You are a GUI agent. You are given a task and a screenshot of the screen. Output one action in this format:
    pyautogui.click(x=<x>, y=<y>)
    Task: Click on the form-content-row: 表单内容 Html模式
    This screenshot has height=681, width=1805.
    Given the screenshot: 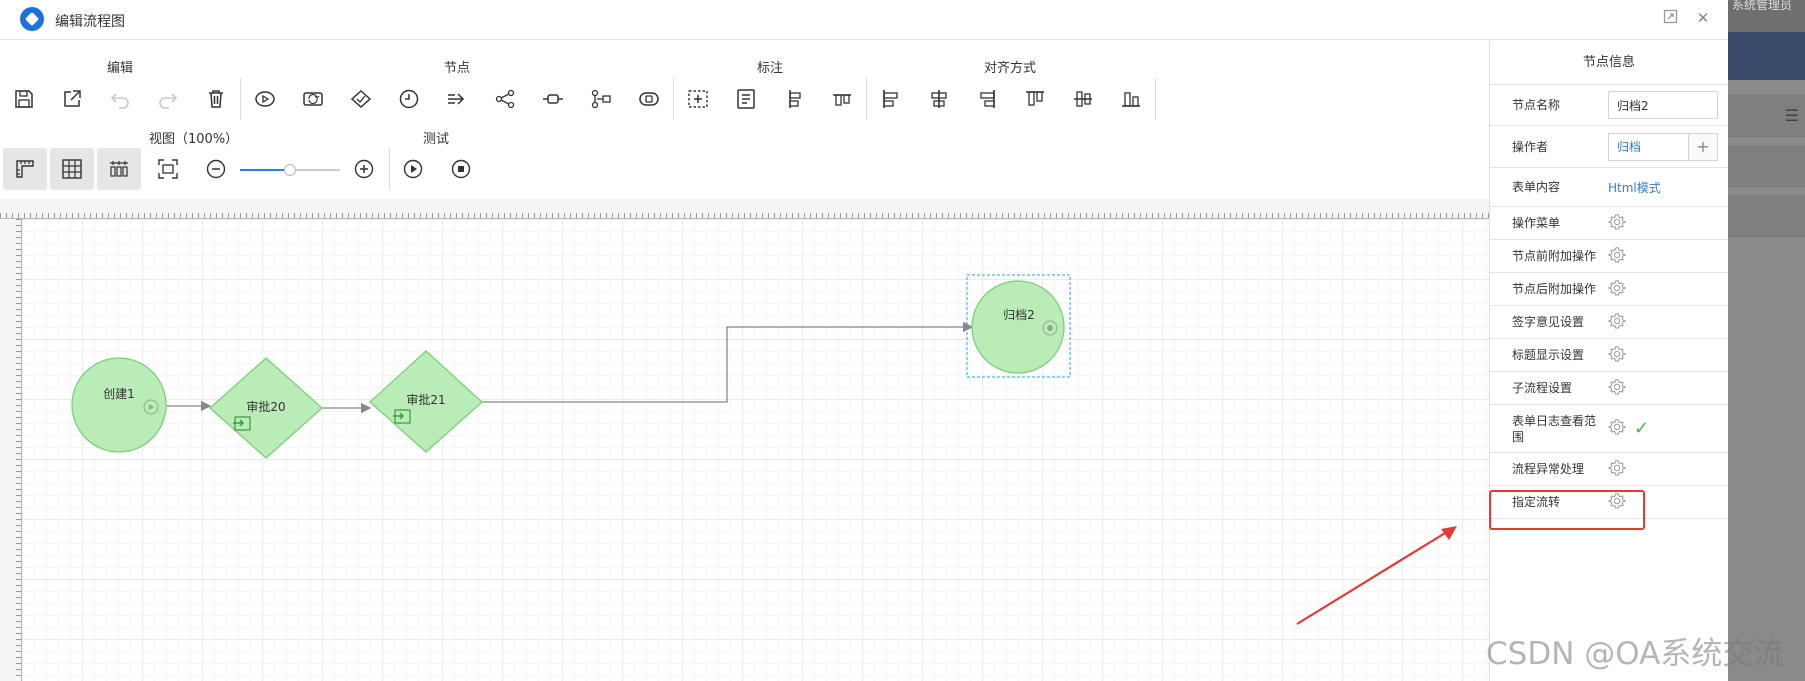 What is the action you would take?
    pyautogui.click(x=1609, y=187)
    